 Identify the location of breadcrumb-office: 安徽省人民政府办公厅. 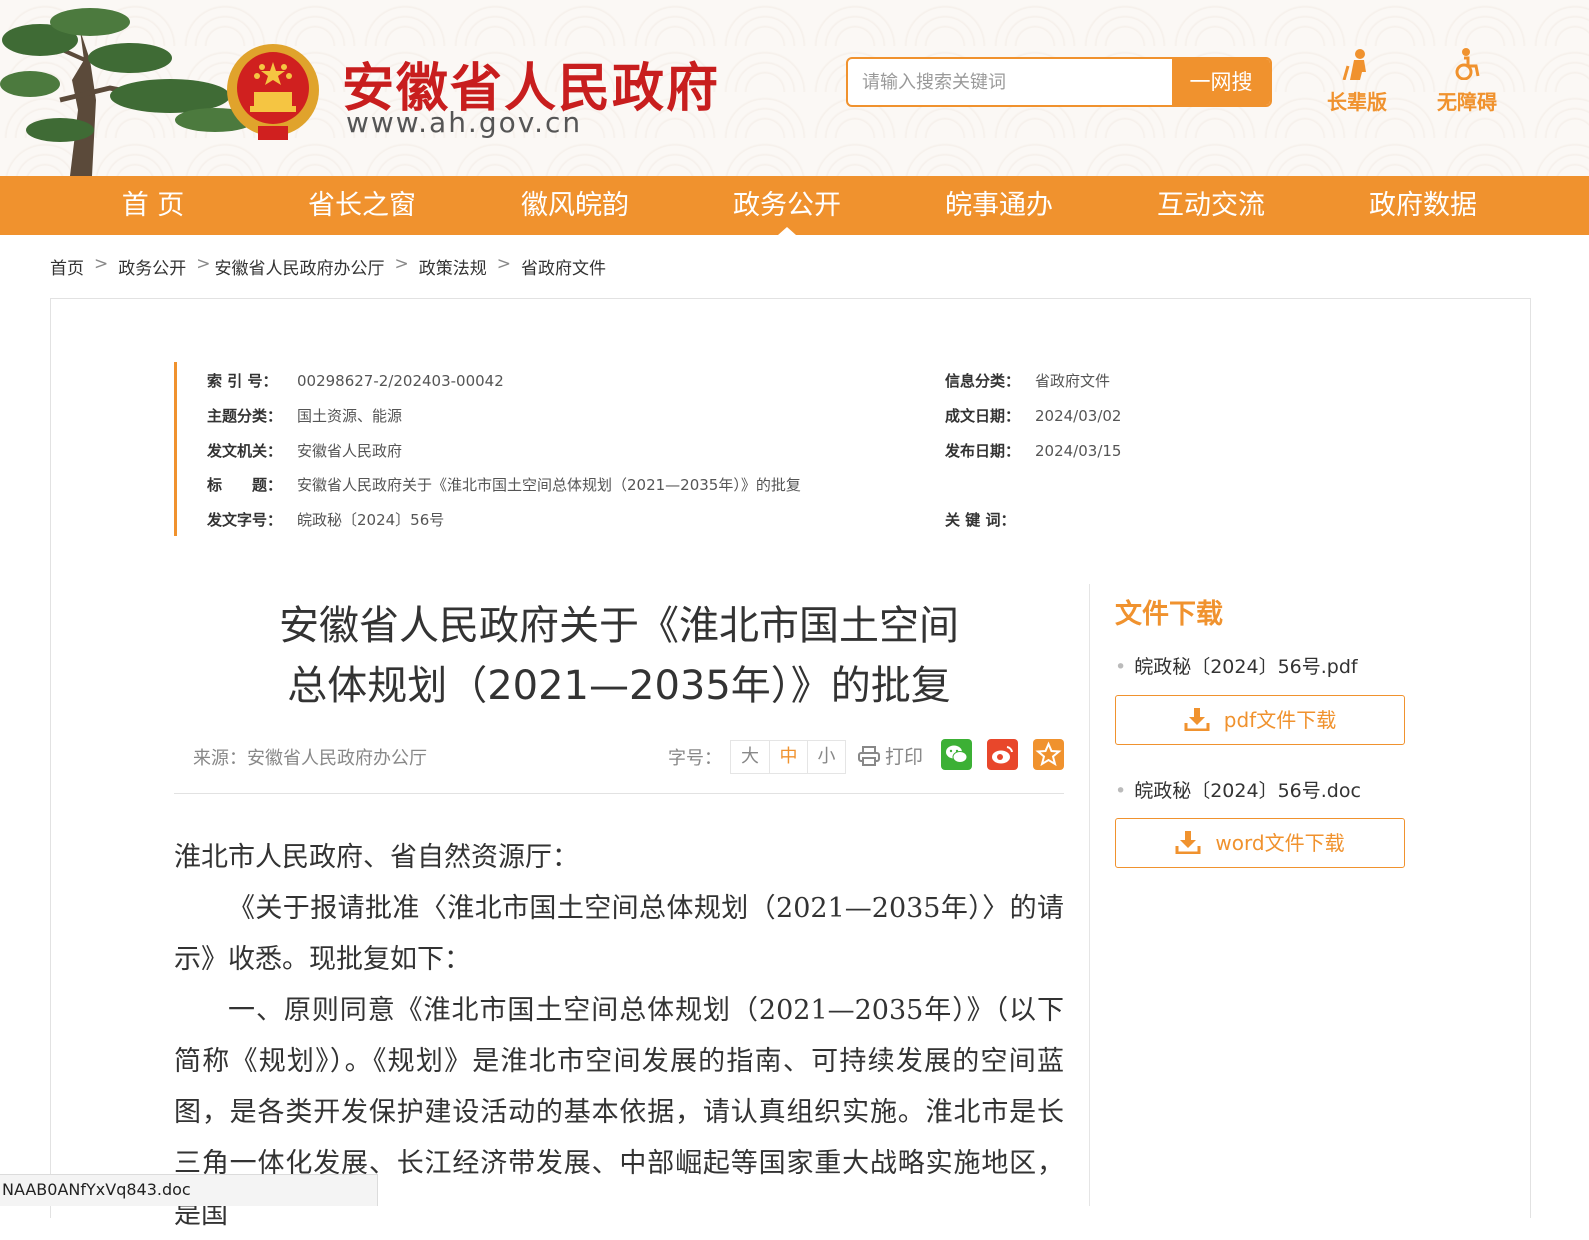
(300, 266).